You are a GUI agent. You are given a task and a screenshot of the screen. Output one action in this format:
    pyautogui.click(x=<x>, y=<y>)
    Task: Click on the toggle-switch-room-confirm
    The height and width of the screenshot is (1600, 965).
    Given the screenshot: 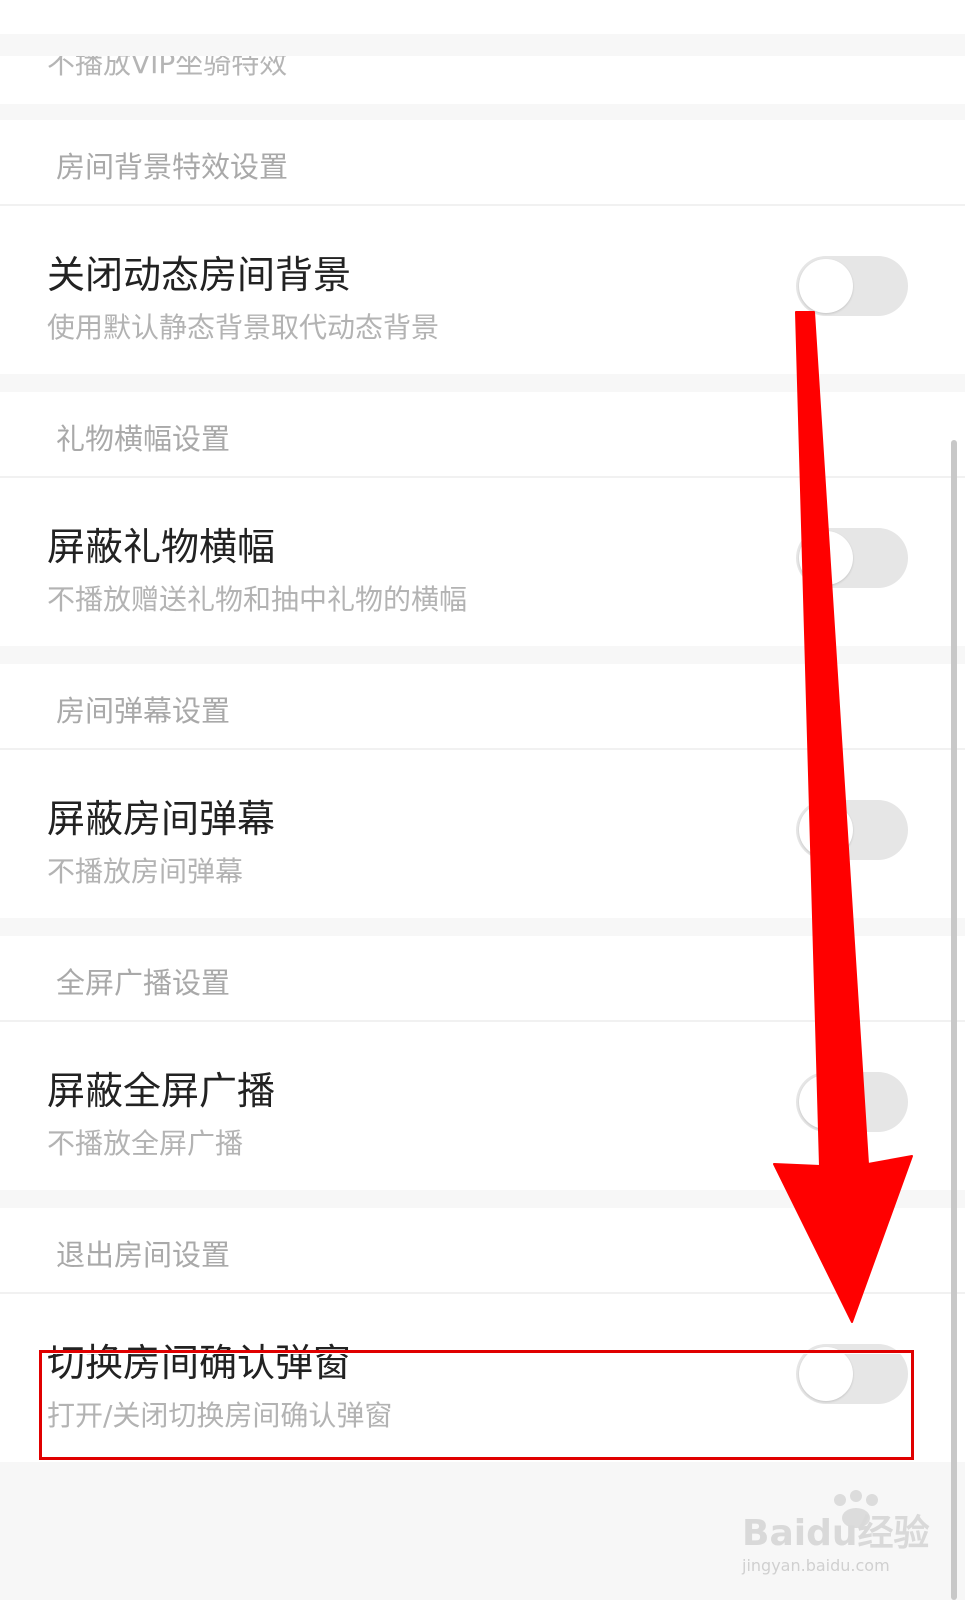 What is the action you would take?
    pyautogui.click(x=852, y=1374)
    